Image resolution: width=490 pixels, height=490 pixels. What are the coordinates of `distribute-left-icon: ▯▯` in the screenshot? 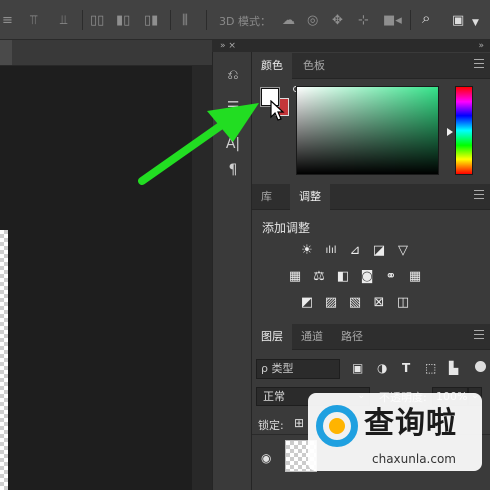 It's located at (97, 20).